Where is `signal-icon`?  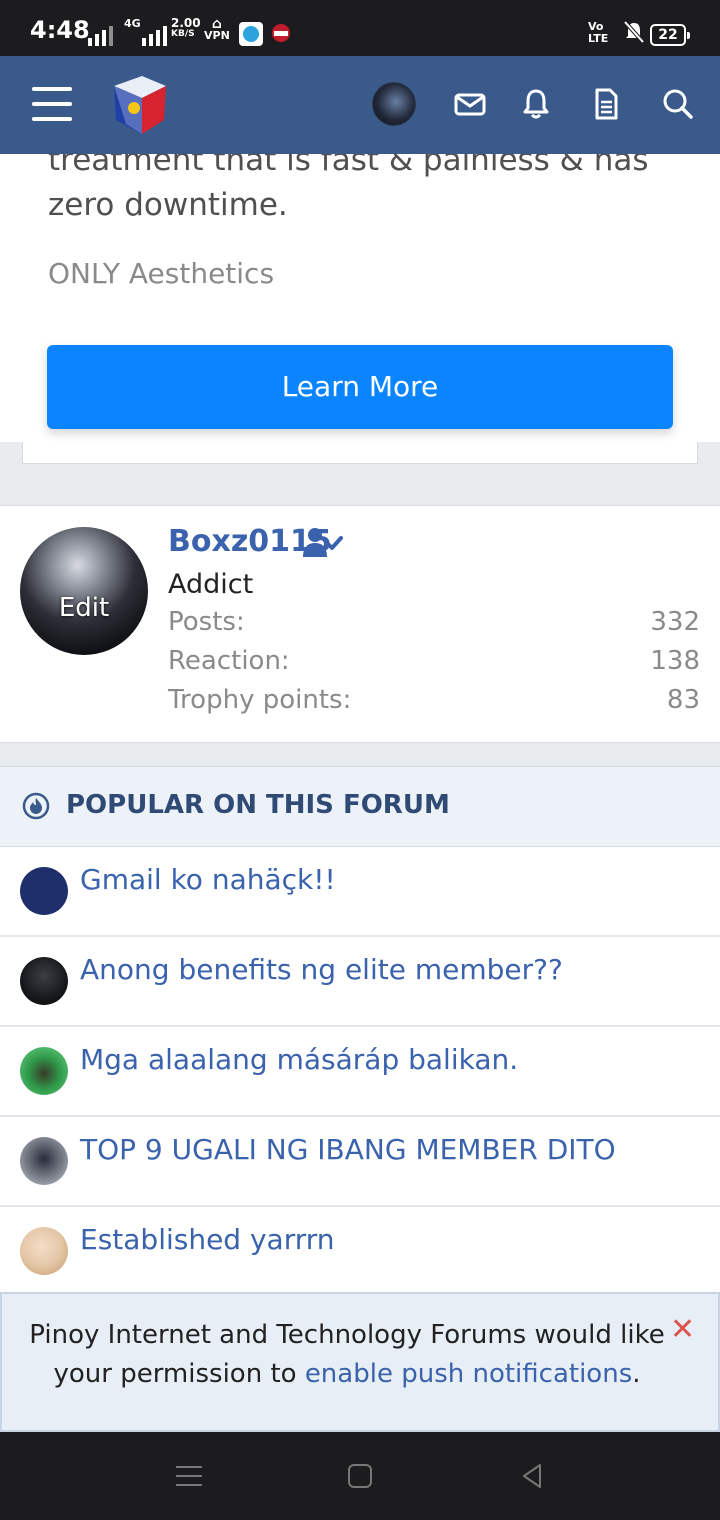 signal-icon is located at coordinates (100, 34).